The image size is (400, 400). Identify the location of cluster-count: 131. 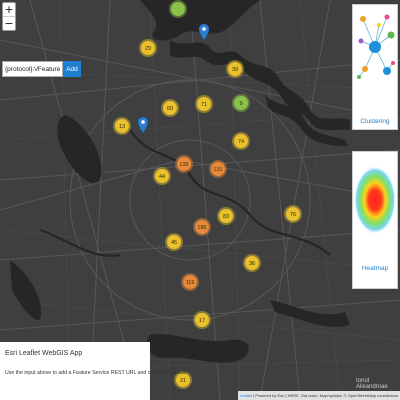
(217, 170).